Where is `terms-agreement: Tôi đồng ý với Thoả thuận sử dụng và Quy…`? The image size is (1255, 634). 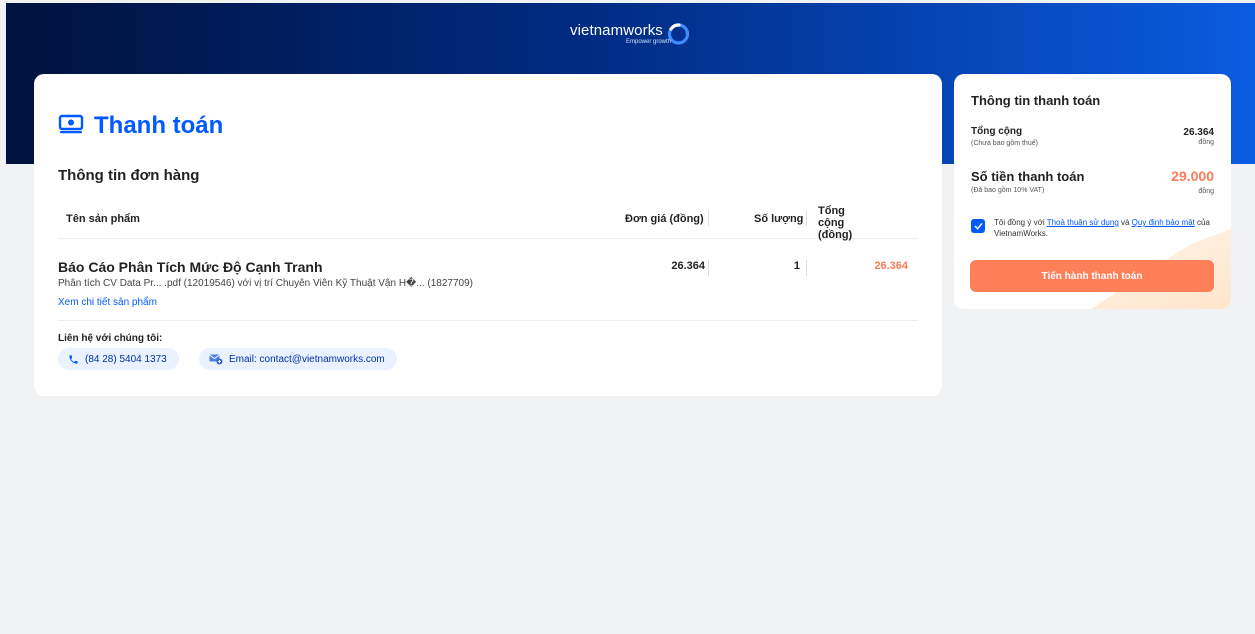
terms-agreement: Tôi đồng ý với Thoả thuận sử dụng và Quy… is located at coordinates (1092, 228).